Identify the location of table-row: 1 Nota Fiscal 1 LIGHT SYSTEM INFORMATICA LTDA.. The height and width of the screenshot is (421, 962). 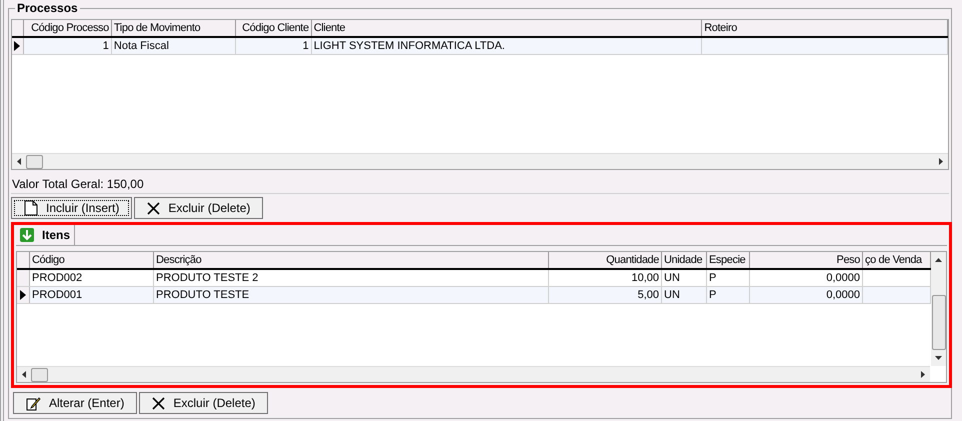
(480, 46).